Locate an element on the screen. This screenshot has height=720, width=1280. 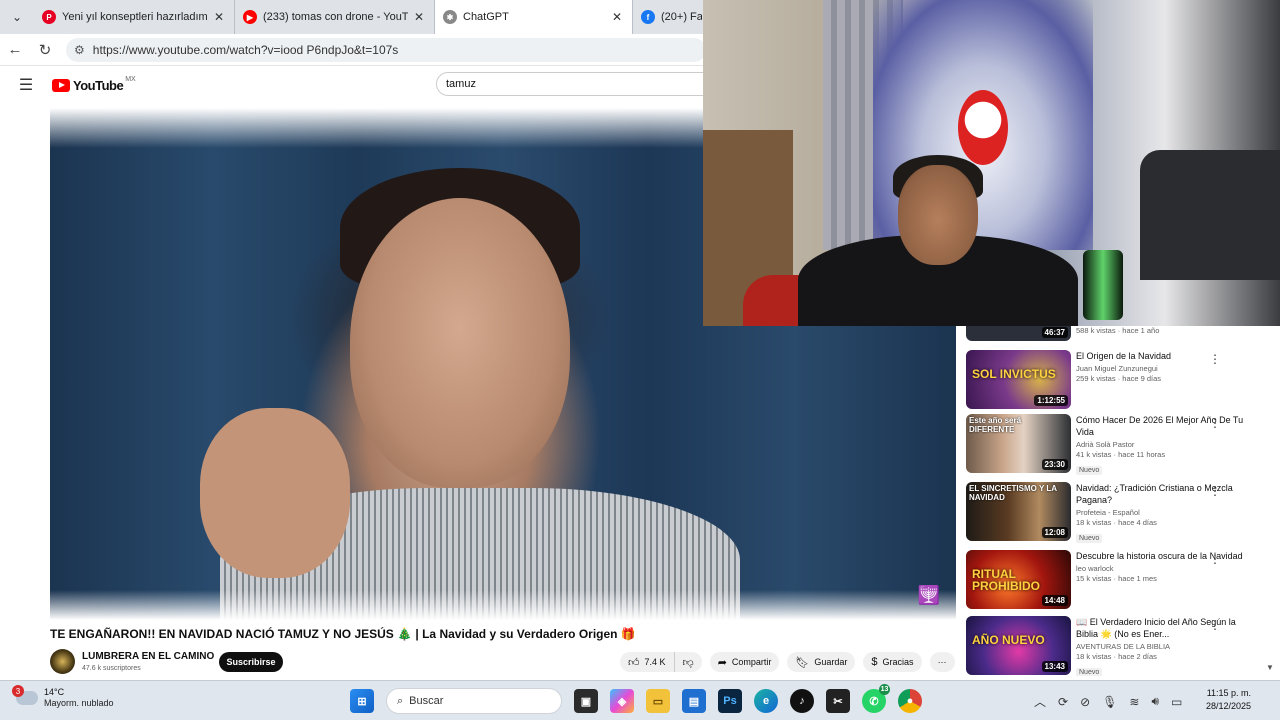
chrome-icon: ● is located at coordinates (910, 701).